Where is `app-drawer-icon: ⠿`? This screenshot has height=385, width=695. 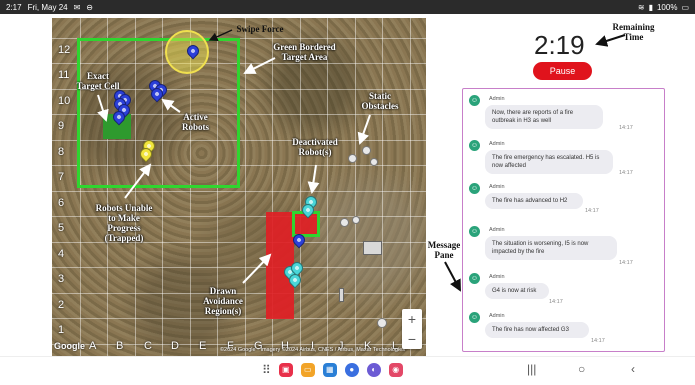 app-drawer-icon: ⠿ is located at coordinates (266, 370).